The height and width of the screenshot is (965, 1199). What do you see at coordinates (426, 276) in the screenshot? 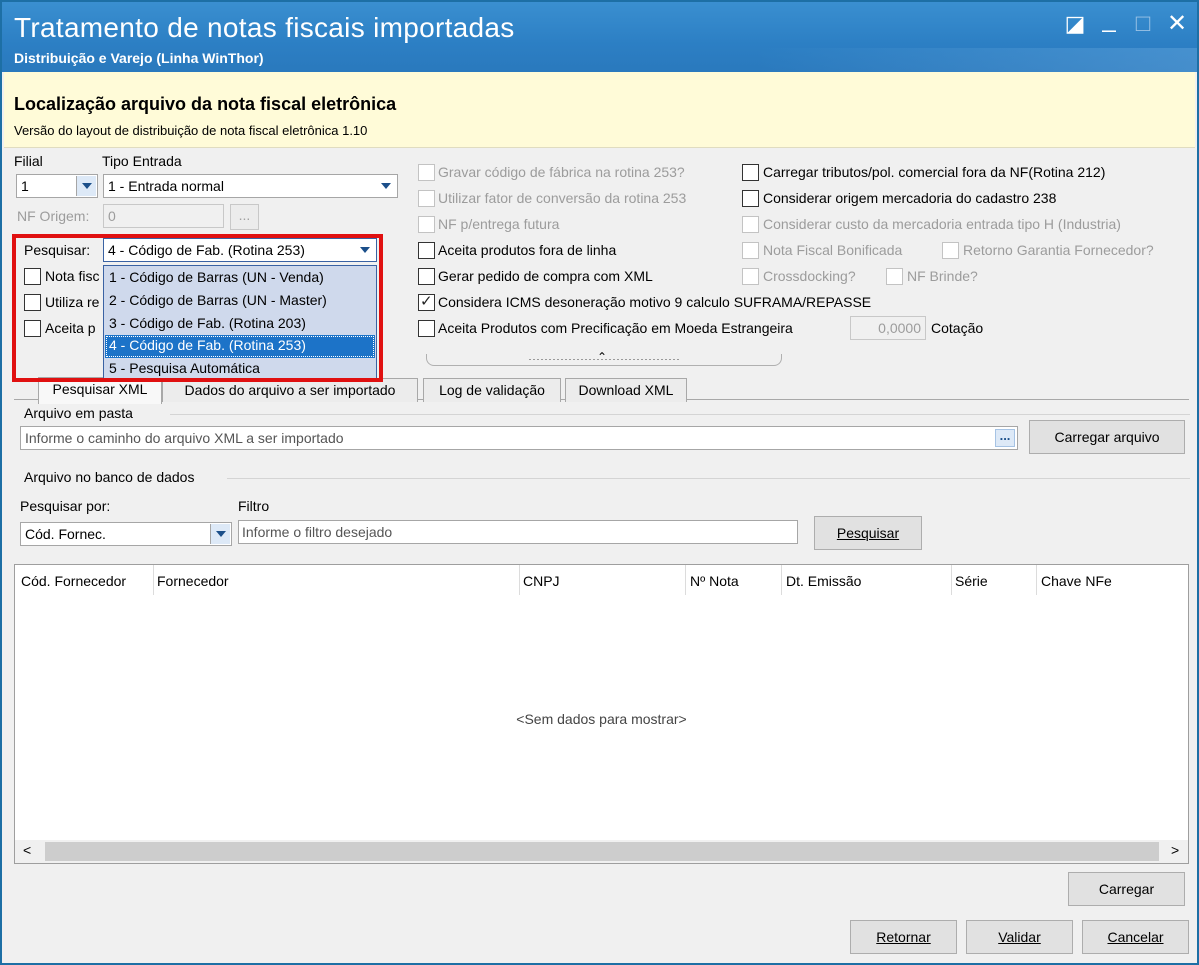
I see `gerar-pedido-checkbox` at bounding box center [426, 276].